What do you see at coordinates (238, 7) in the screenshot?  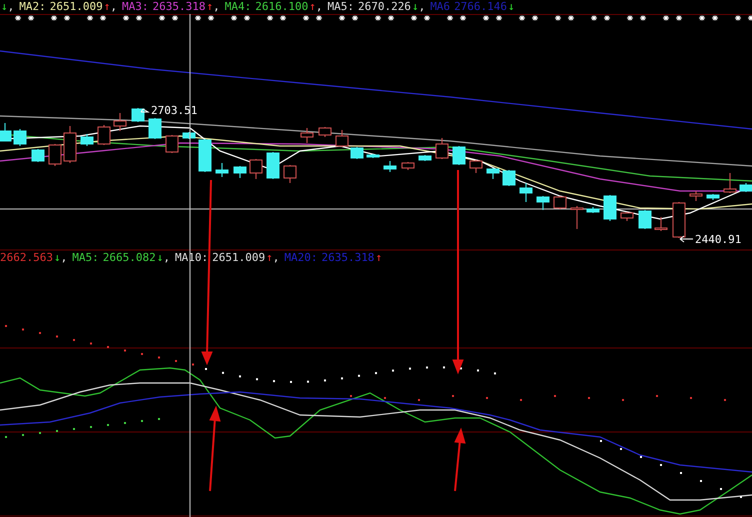 I see `ma-label: MA4:` at bounding box center [238, 7].